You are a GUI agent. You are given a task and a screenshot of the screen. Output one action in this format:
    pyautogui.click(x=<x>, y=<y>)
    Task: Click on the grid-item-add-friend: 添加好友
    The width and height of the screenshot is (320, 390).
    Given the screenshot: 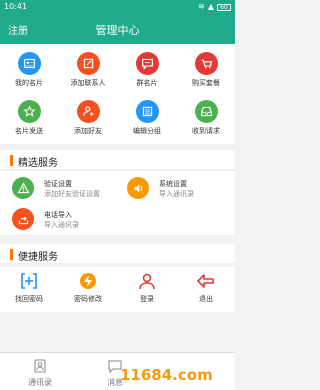 What is the action you would take?
    pyautogui.click(x=88, y=118)
    